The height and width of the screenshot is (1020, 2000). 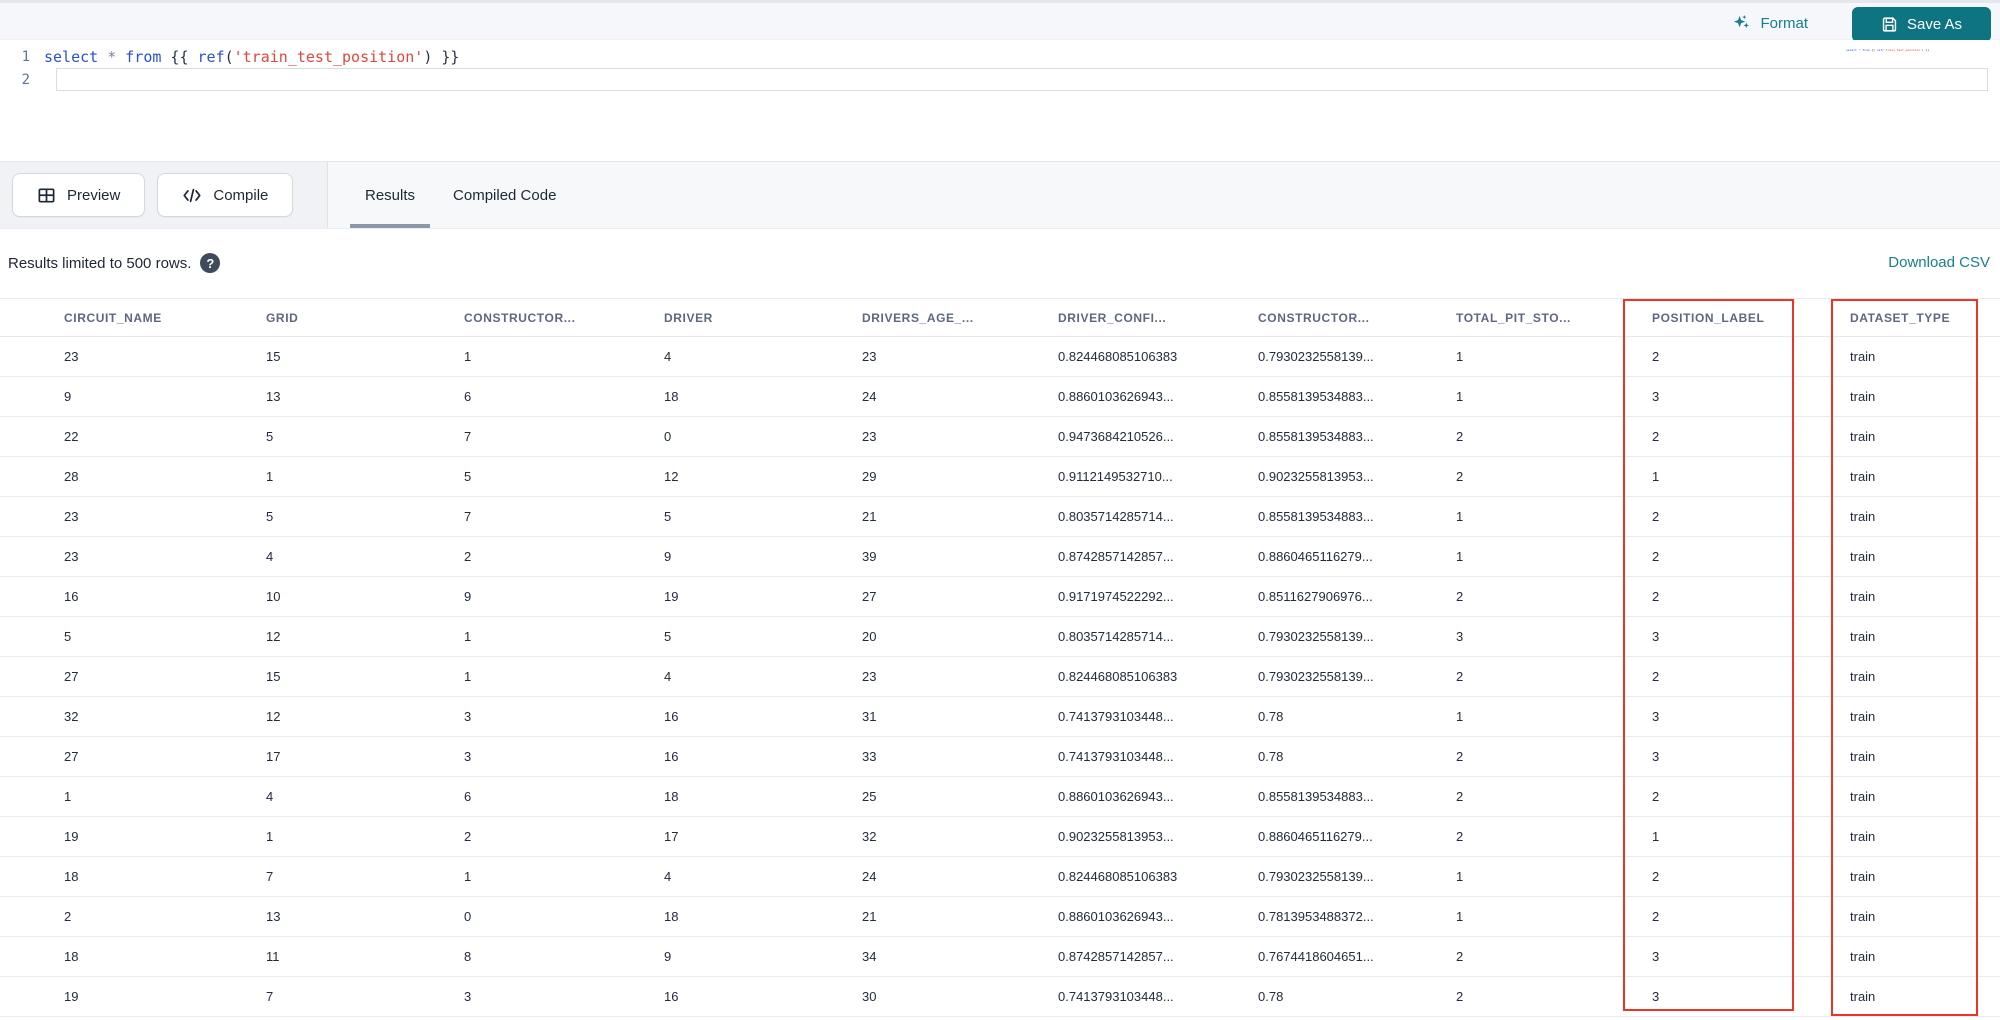 What do you see at coordinates (960, 476) in the screenshot?
I see `table-cell: 29` at bounding box center [960, 476].